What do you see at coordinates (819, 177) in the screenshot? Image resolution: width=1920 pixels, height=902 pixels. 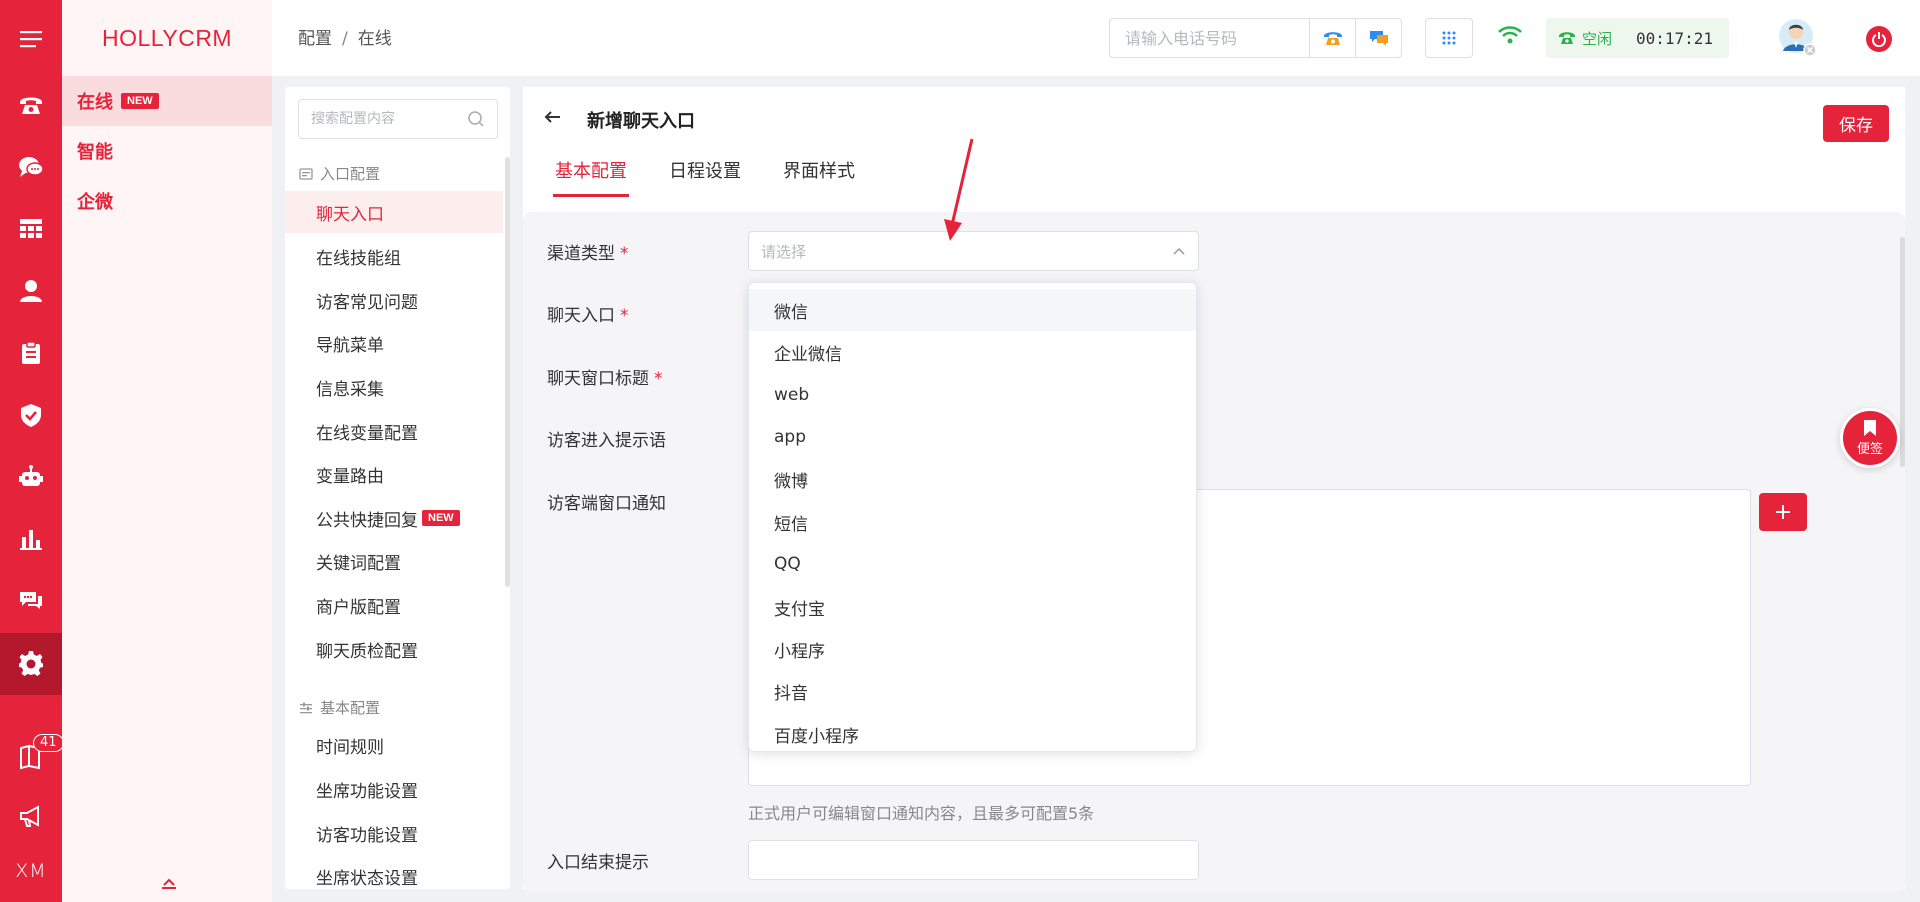 I see `tab-ui-style: 界面样式` at bounding box center [819, 177].